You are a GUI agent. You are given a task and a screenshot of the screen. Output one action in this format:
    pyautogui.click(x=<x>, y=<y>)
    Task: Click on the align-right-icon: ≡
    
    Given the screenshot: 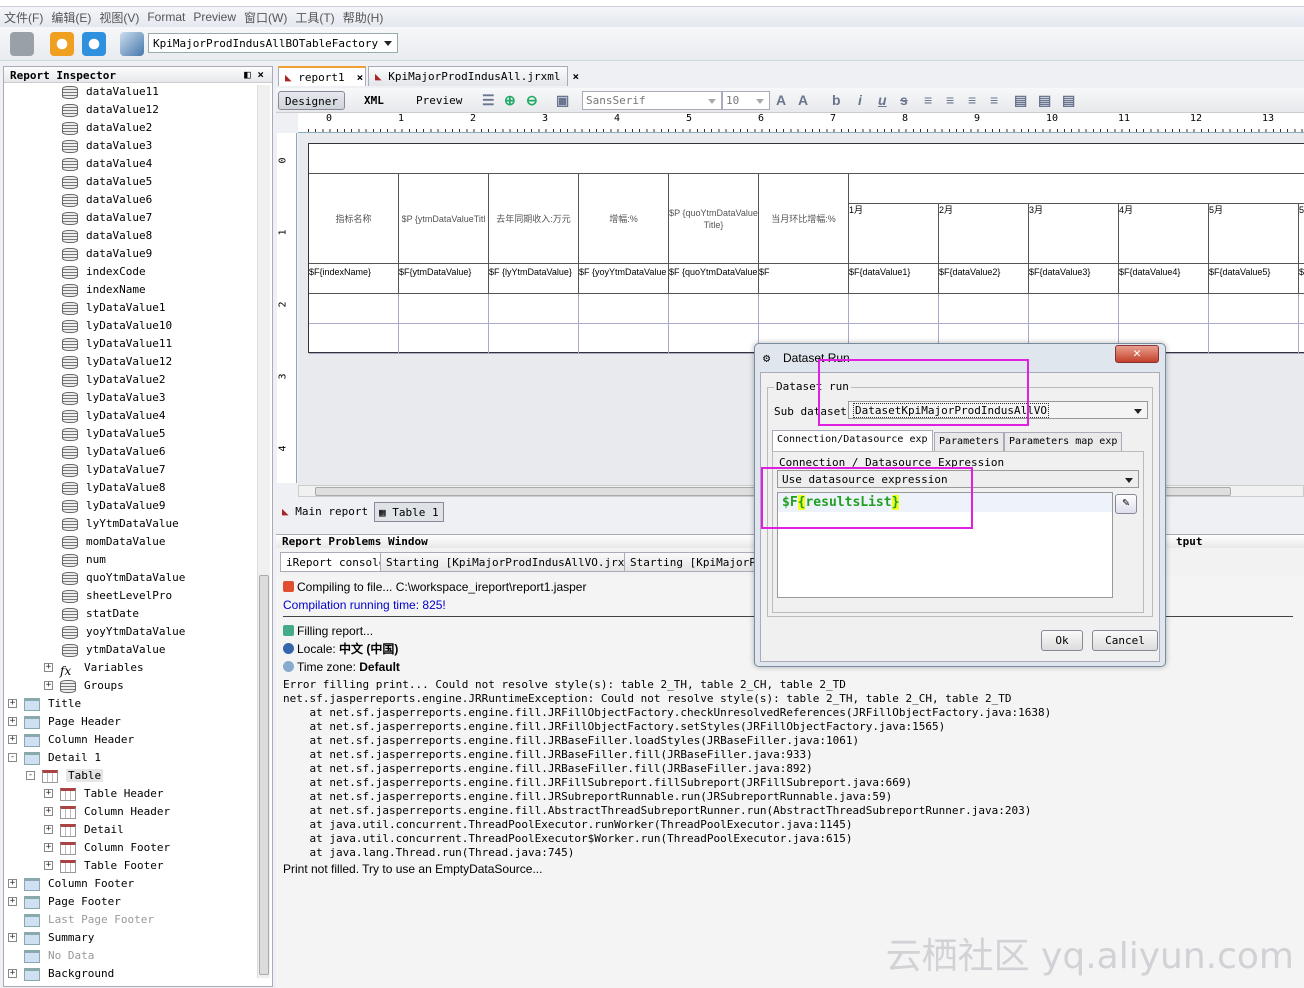 What is the action you would take?
    pyautogui.click(x=994, y=100)
    